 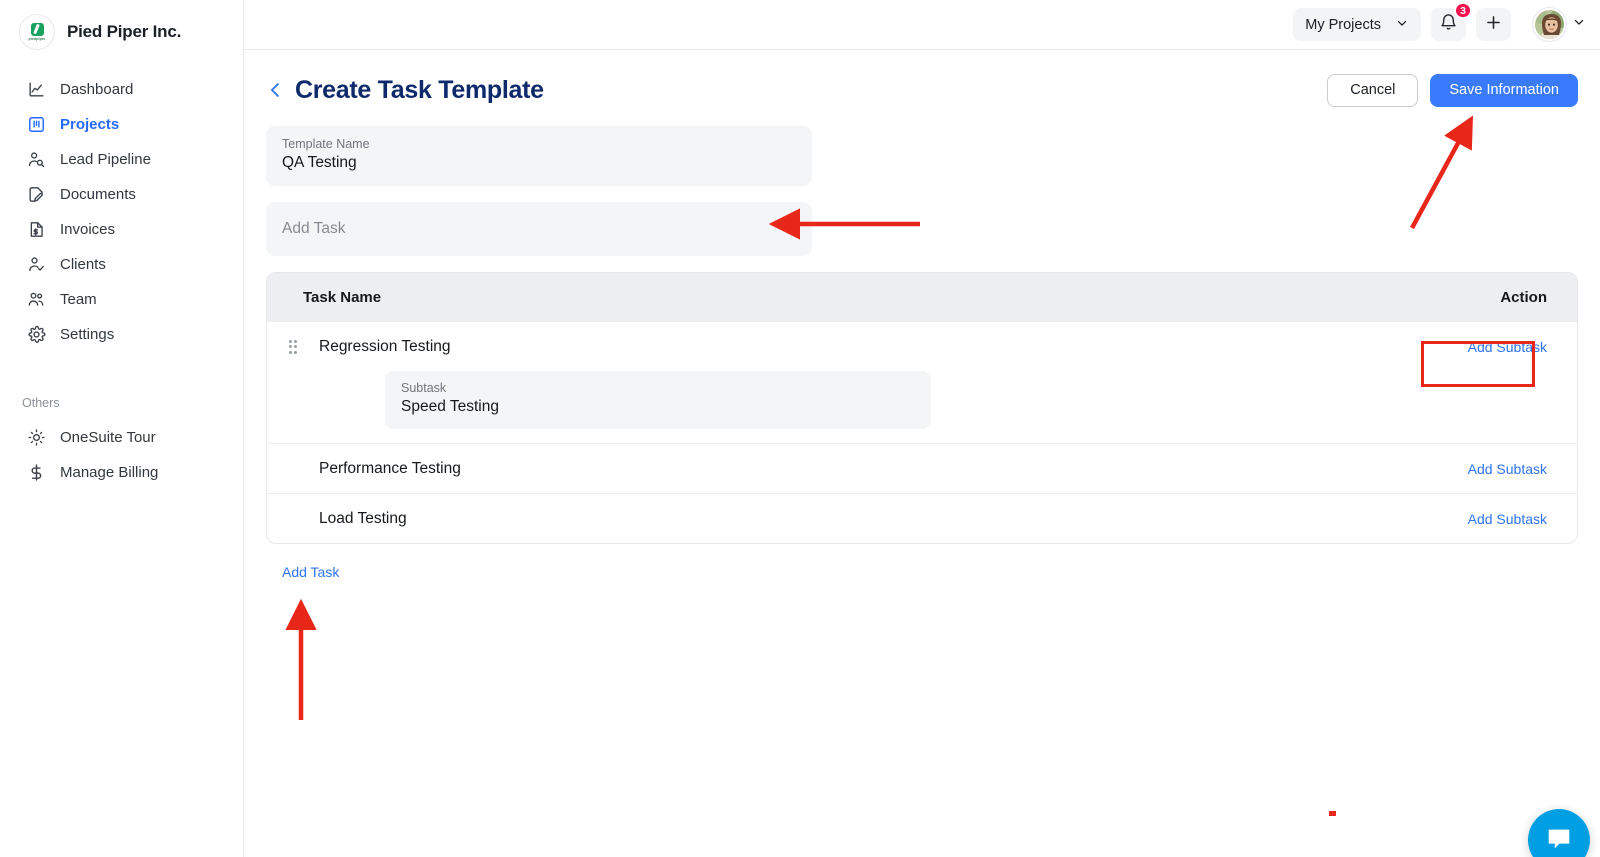 What do you see at coordinates (1478, 364) in the screenshot?
I see `annotation-box-add-subtask` at bounding box center [1478, 364].